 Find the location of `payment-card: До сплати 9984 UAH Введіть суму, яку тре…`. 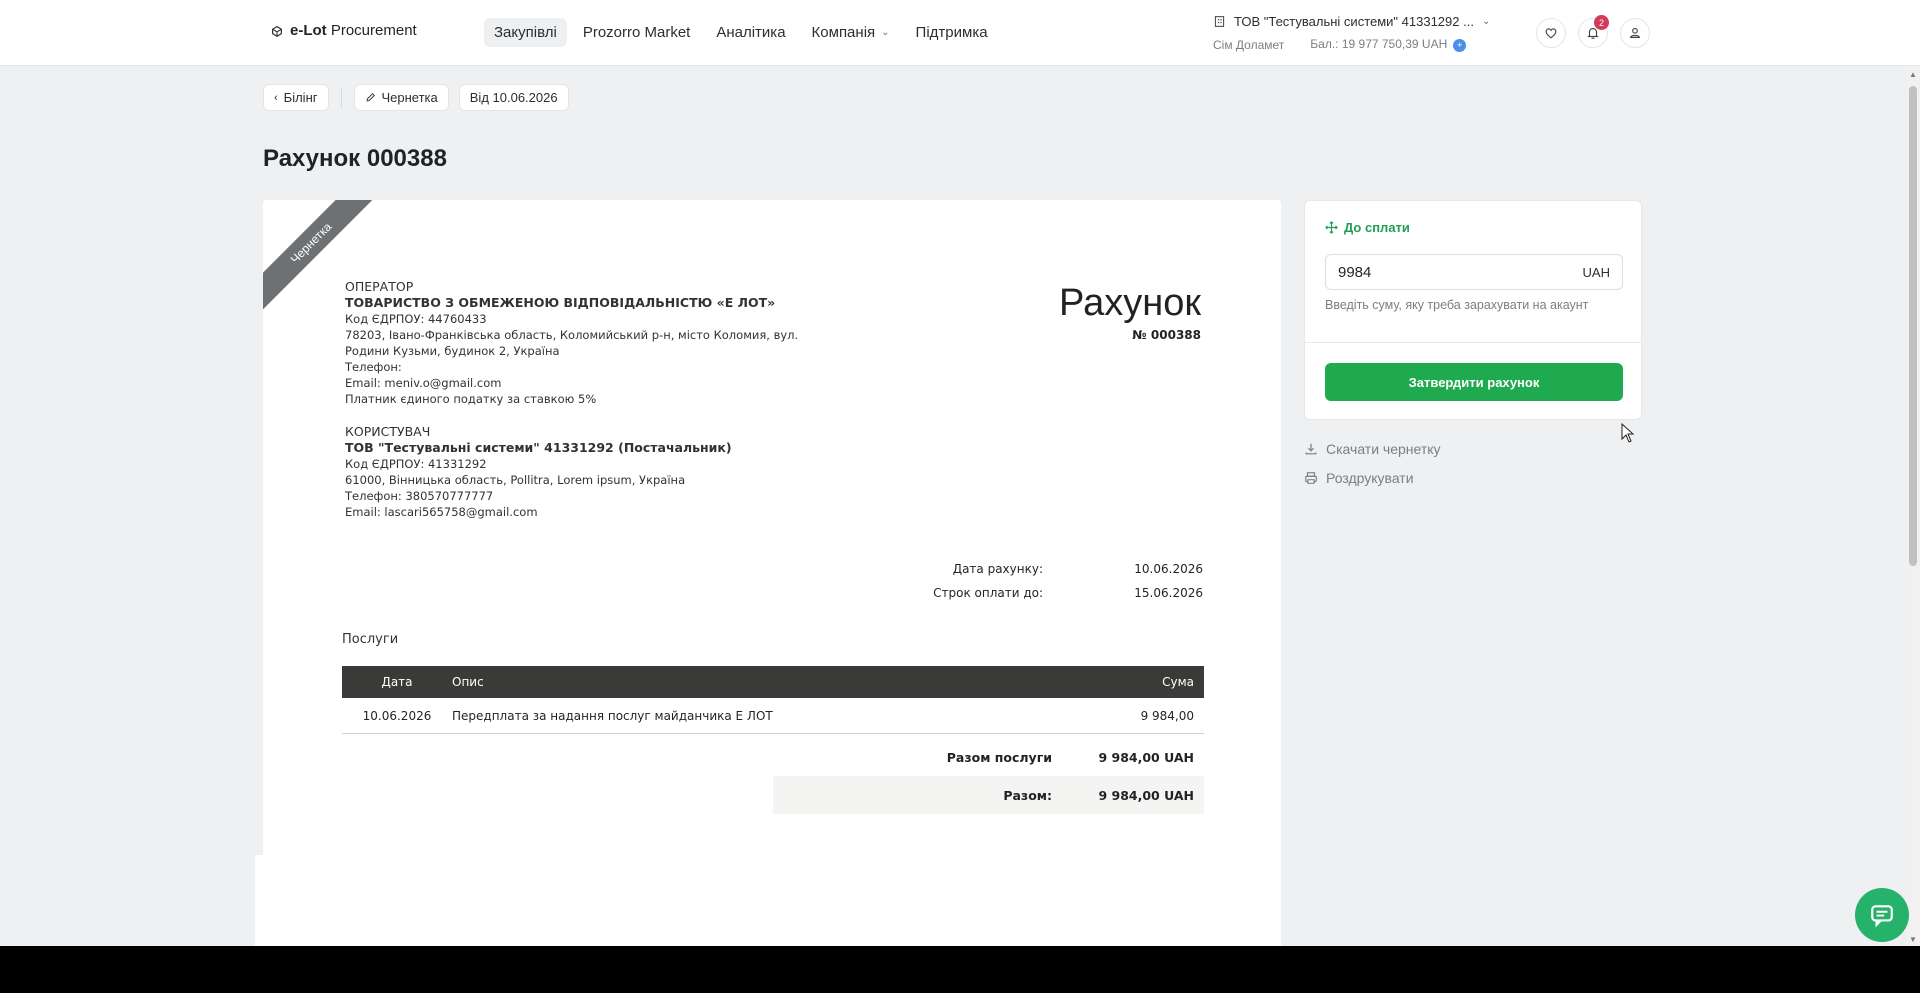

payment-card: До сплати 9984 UAH Введіть суму, яку тре… is located at coordinates (1473, 310).